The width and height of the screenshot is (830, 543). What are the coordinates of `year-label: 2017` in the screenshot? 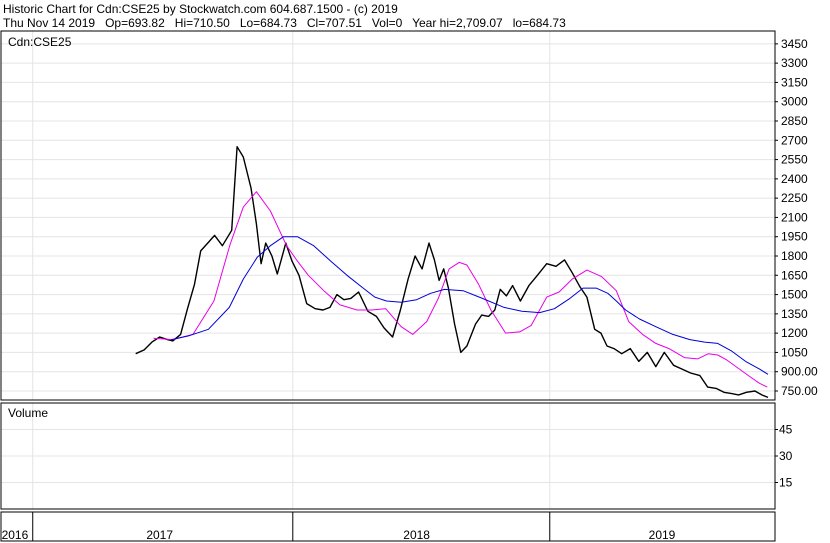 It's located at (159, 535).